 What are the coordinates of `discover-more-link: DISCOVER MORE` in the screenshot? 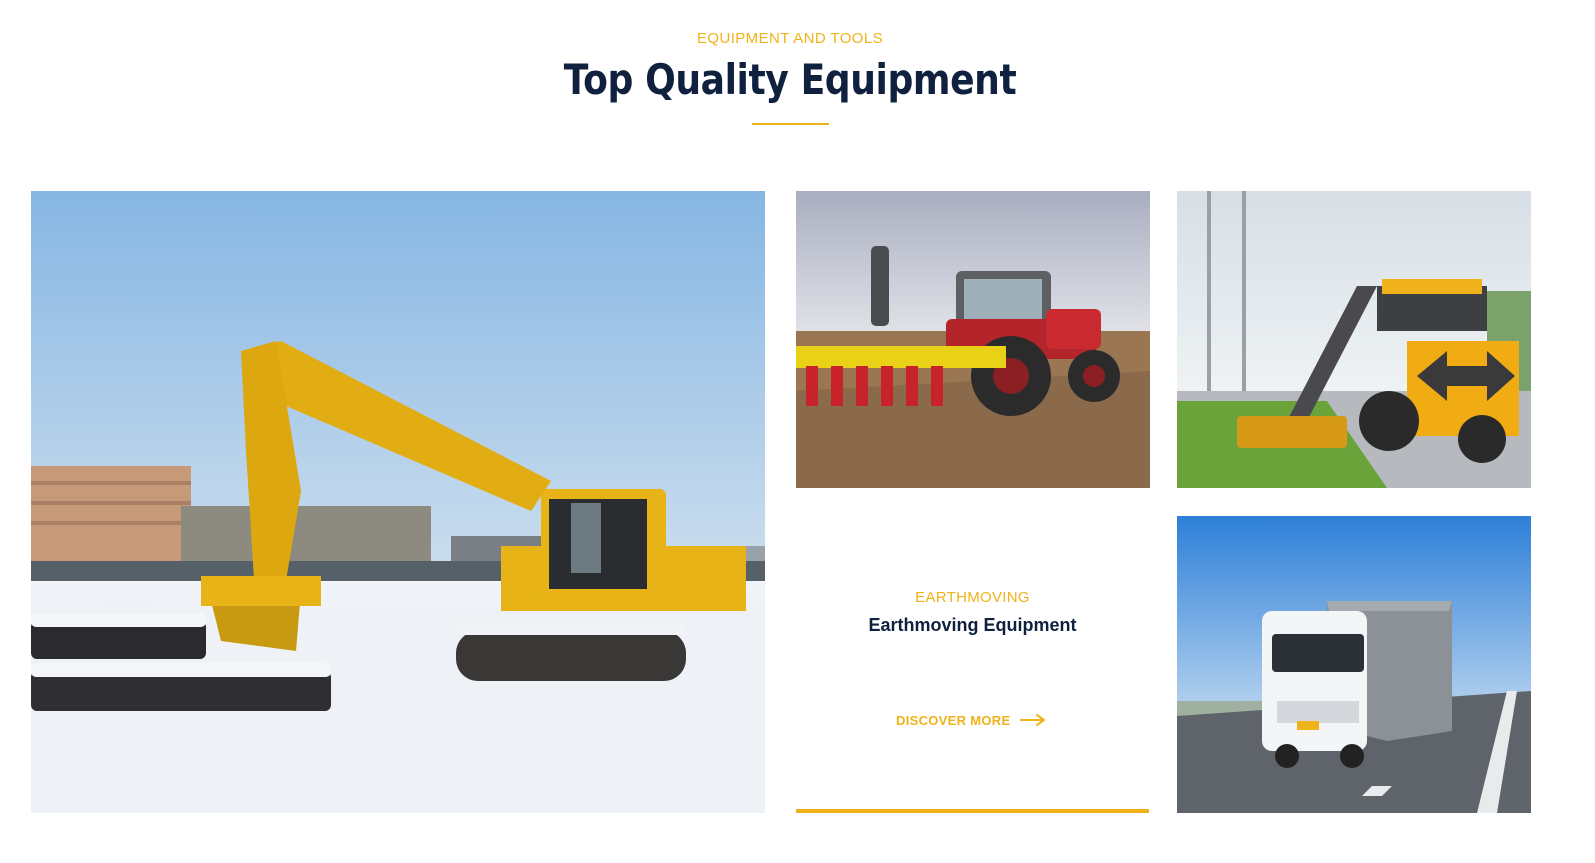 It's located at (971, 720).